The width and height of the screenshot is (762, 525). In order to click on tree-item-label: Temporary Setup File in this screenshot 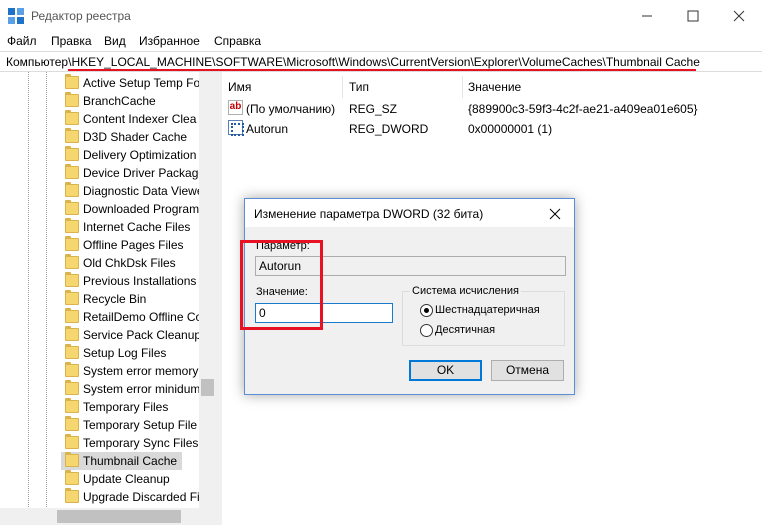, I will do `click(140, 425)`.